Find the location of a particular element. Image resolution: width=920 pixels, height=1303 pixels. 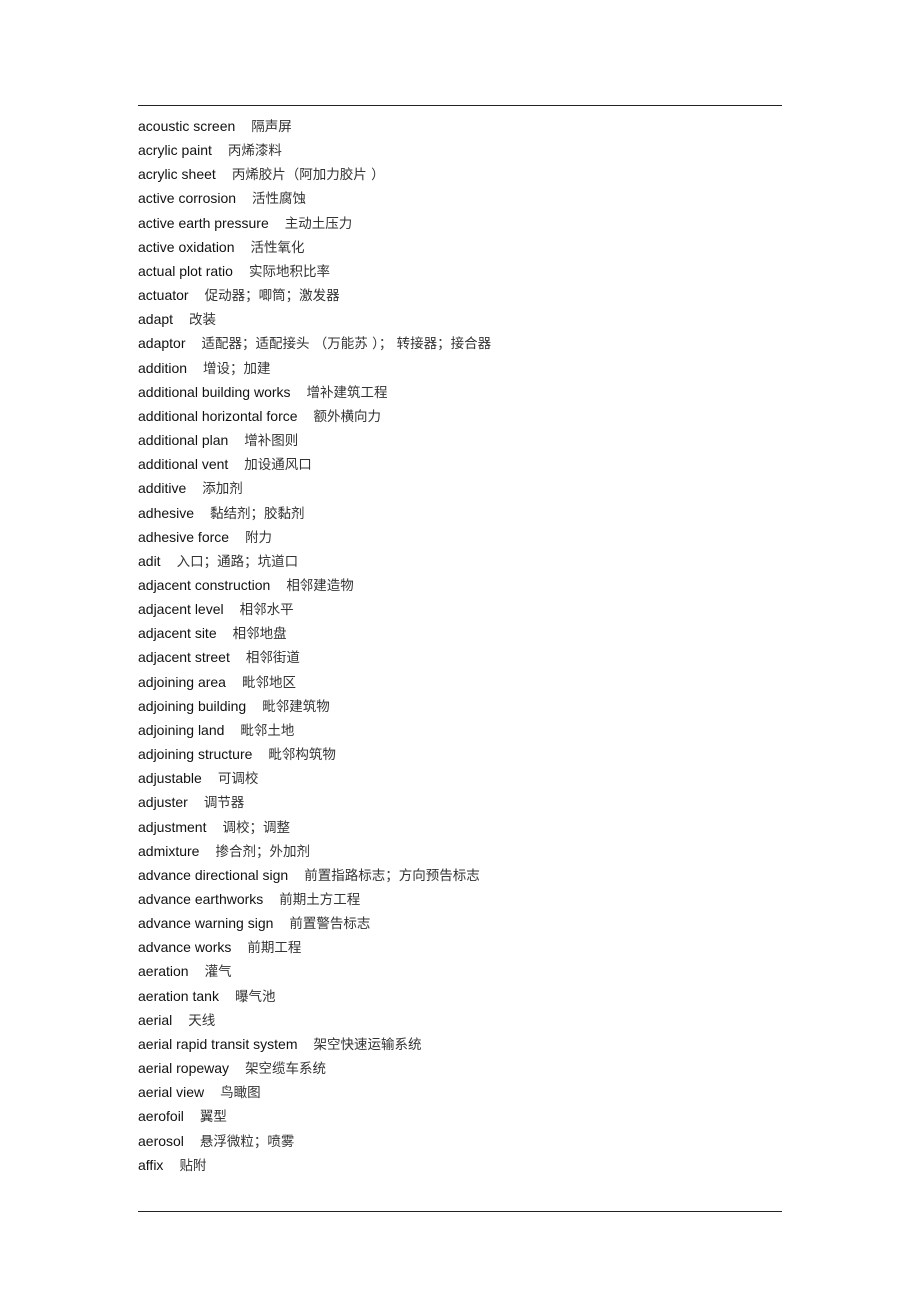

glossary-entry: adjacent street 相邻街道 is located at coordinates (460, 657).